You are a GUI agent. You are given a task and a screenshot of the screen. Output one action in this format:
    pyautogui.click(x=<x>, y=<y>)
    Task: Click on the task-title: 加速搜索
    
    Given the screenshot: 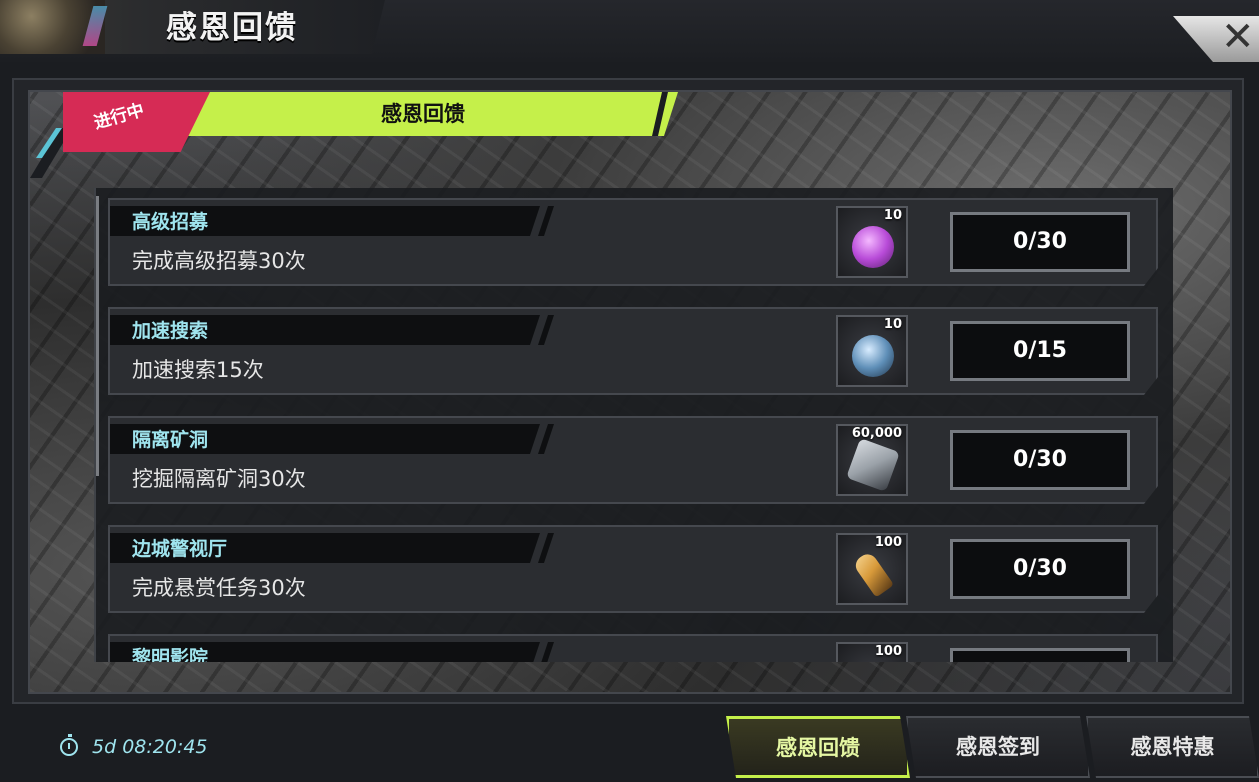 What is the action you would take?
    pyautogui.click(x=170, y=331)
    